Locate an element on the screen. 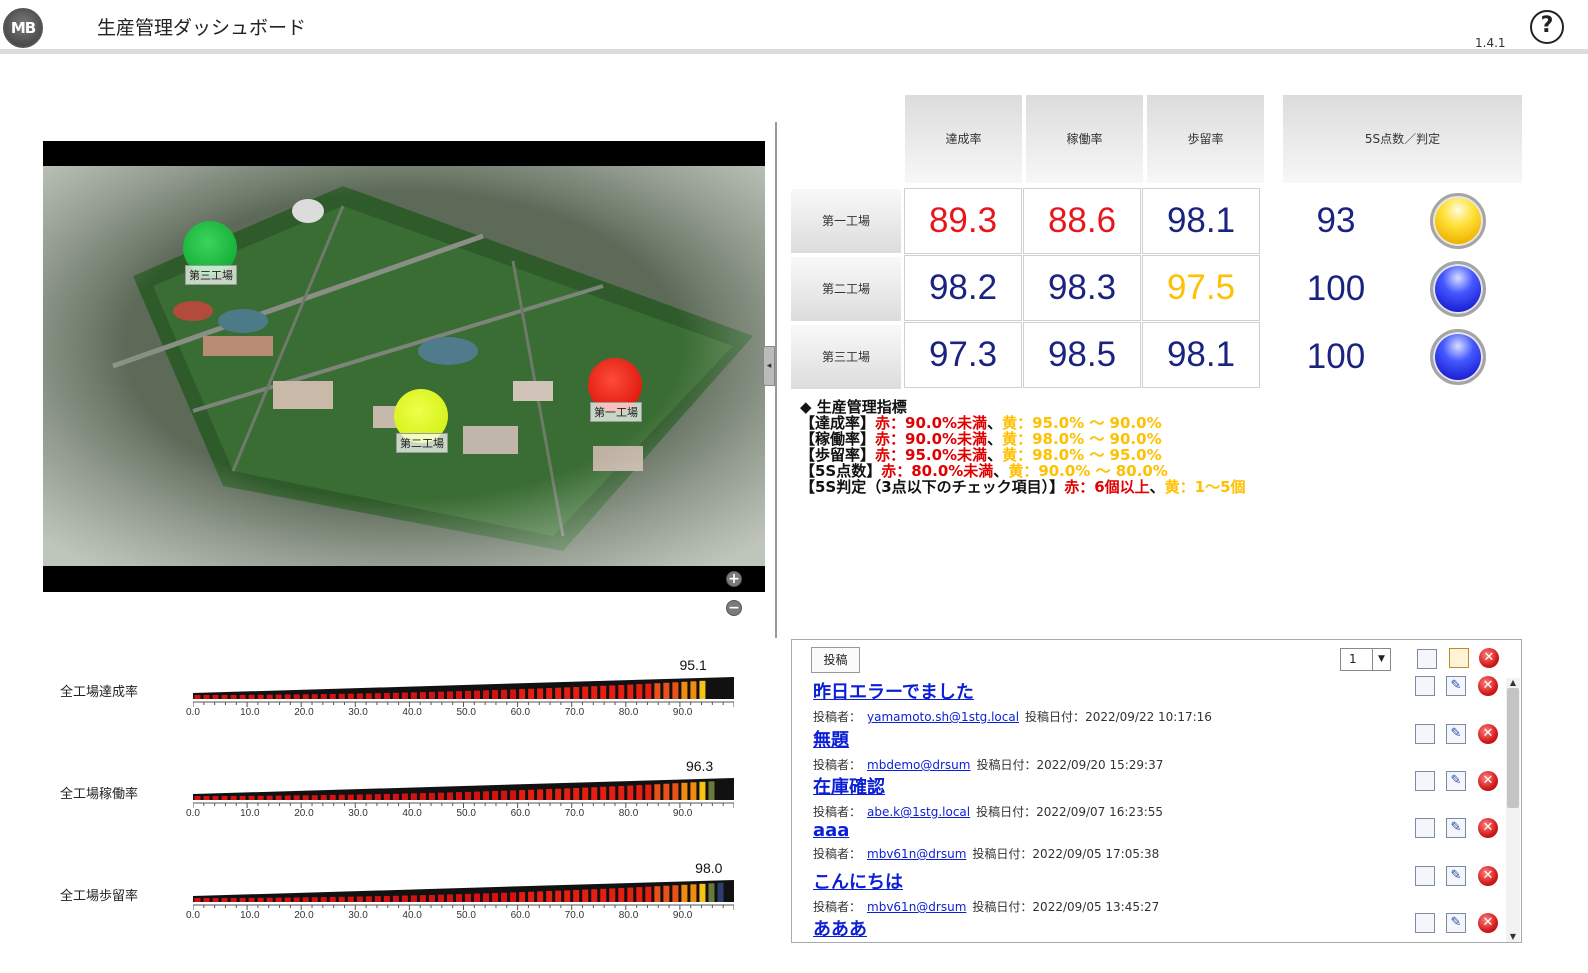 The image size is (1588, 973). post-list-scrollbar: ▲ ▼ is located at coordinates (1513, 810).